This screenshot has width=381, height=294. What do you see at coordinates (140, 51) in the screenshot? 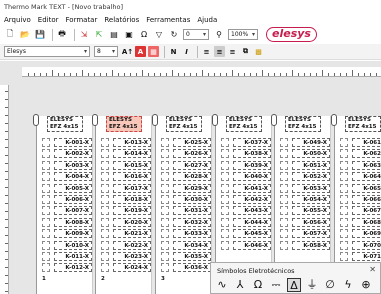
I see `shrink-font-icon: A` at bounding box center [140, 51].